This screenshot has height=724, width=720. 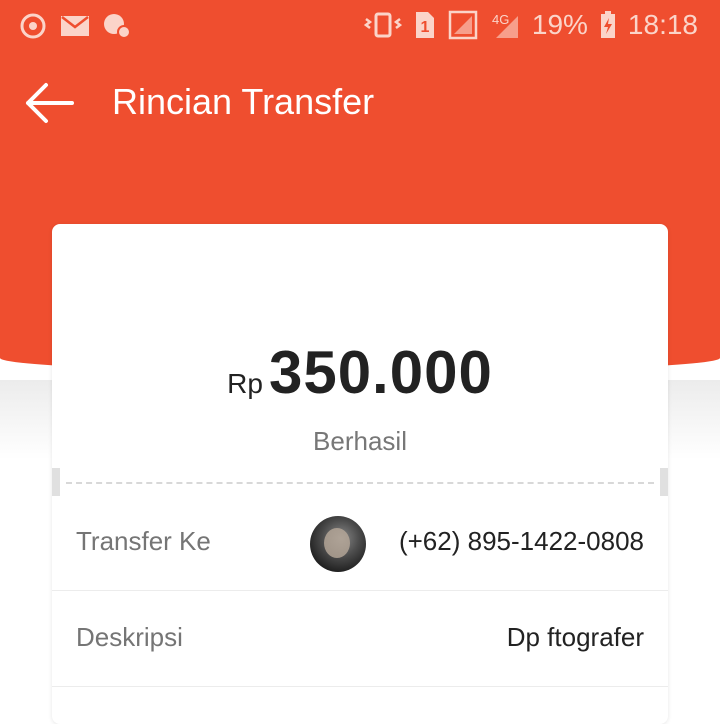 What do you see at coordinates (463, 25) in the screenshot?
I see `signal-icon` at bounding box center [463, 25].